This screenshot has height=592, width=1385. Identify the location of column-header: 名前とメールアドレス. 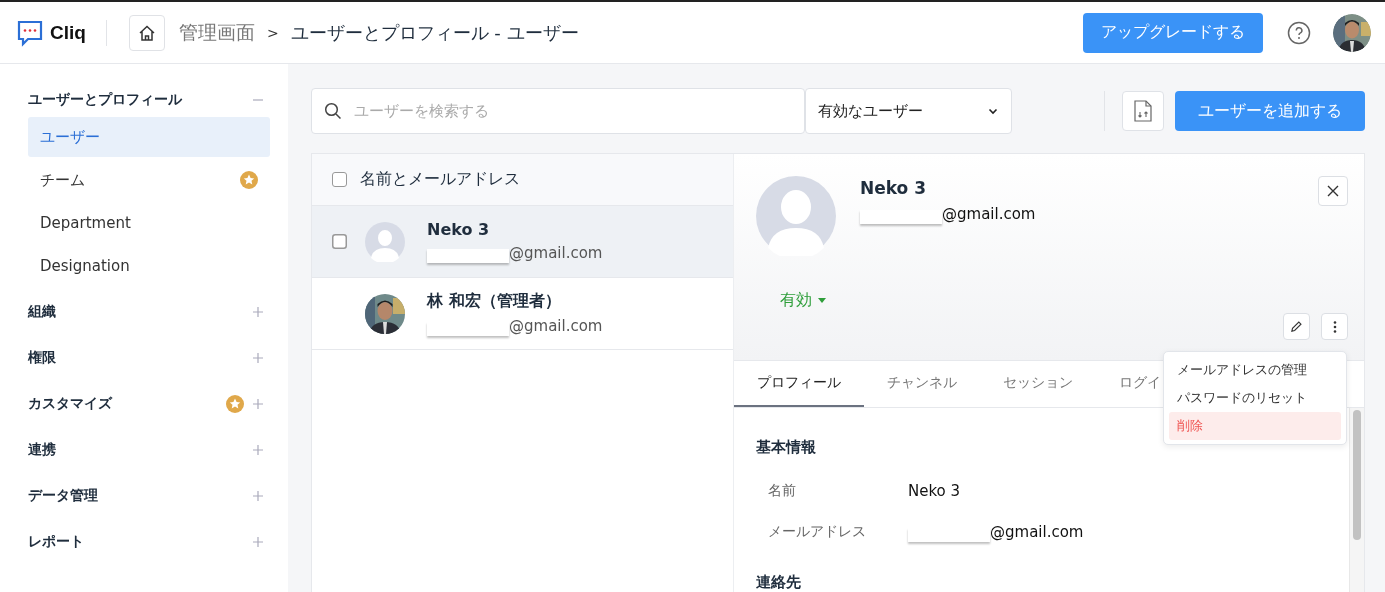
(440, 179).